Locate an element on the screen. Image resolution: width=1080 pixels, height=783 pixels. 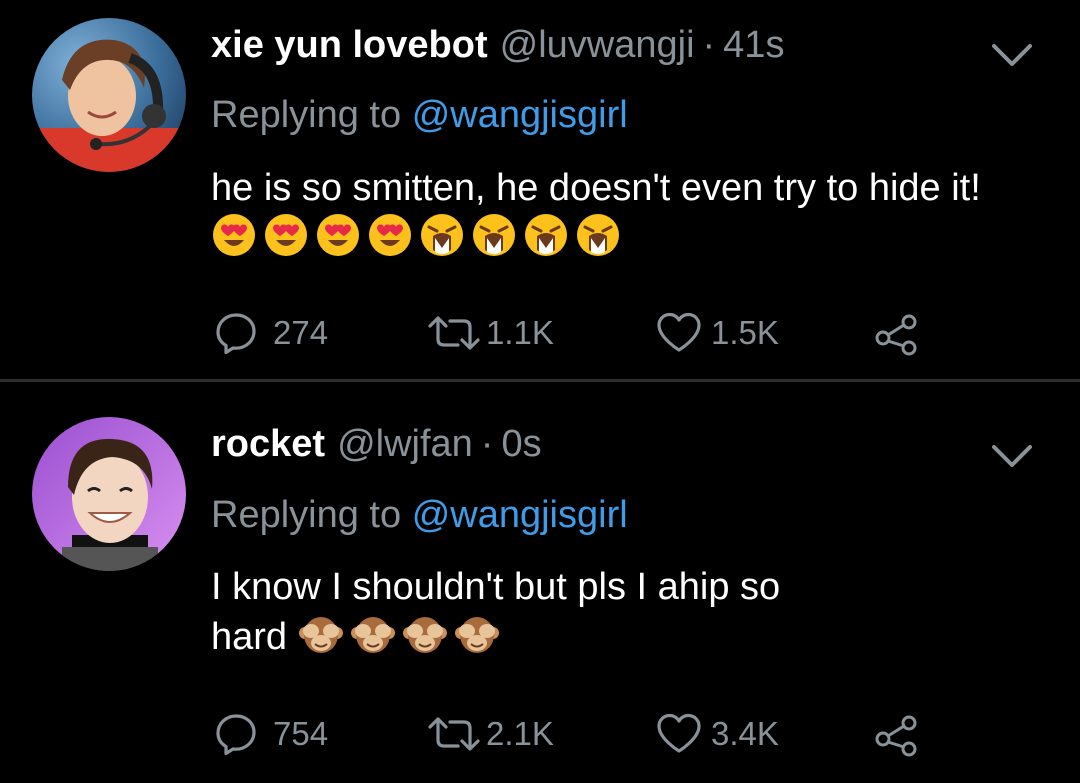
retweet-button: 1.1K is located at coordinates (490, 333).